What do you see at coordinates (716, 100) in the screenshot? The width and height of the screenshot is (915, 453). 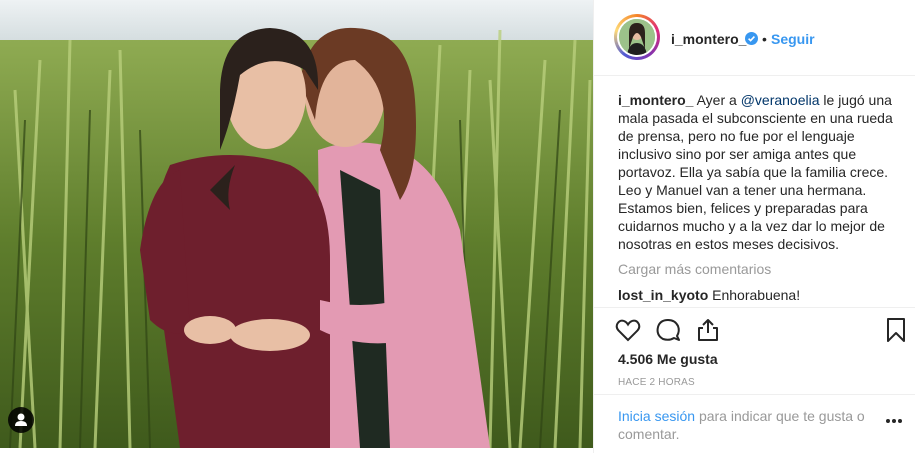 I see `caption-text-start: Ayer a` at bounding box center [716, 100].